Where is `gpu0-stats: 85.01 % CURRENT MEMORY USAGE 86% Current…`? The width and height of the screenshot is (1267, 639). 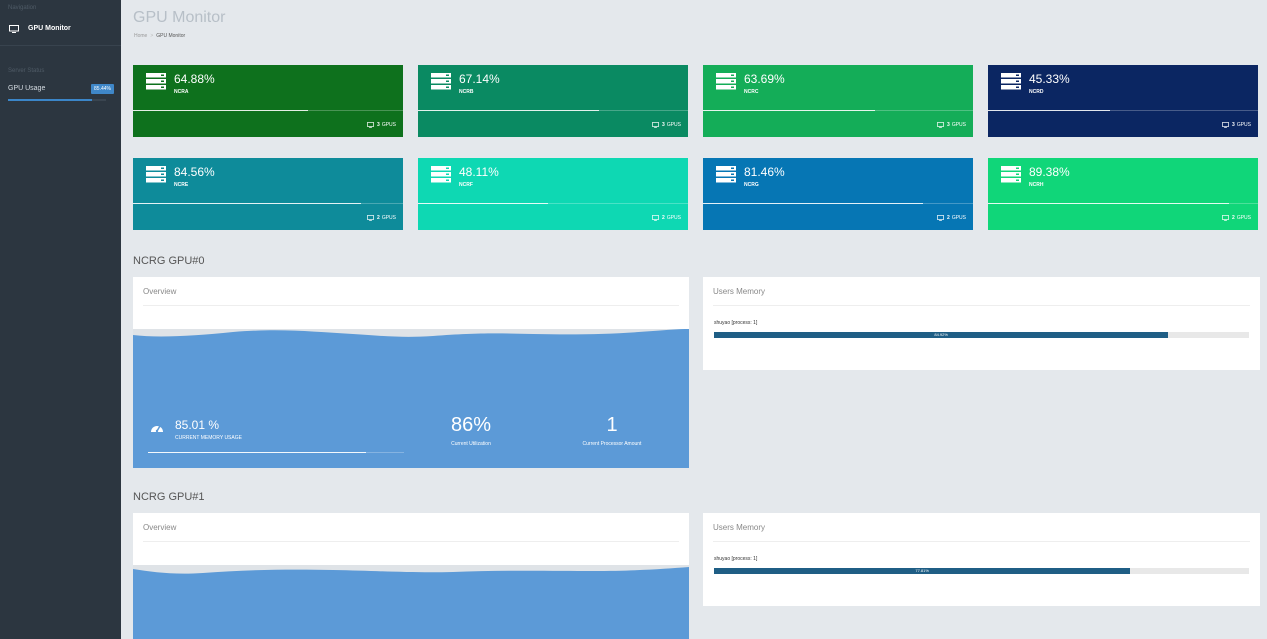
gpu0-stats: 85.01 % CURRENT MEMORY USAGE 86% Current… is located at coordinates (411, 432).